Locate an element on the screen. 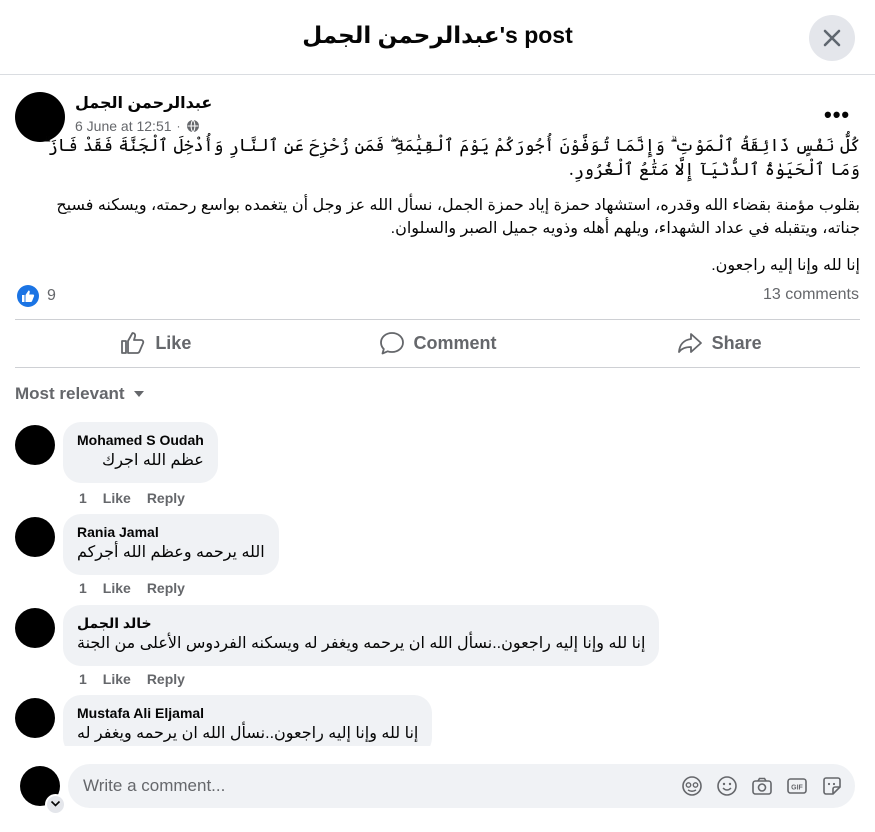 This screenshot has width=875, height=832. comment-button: Comment is located at coordinates (438, 343).